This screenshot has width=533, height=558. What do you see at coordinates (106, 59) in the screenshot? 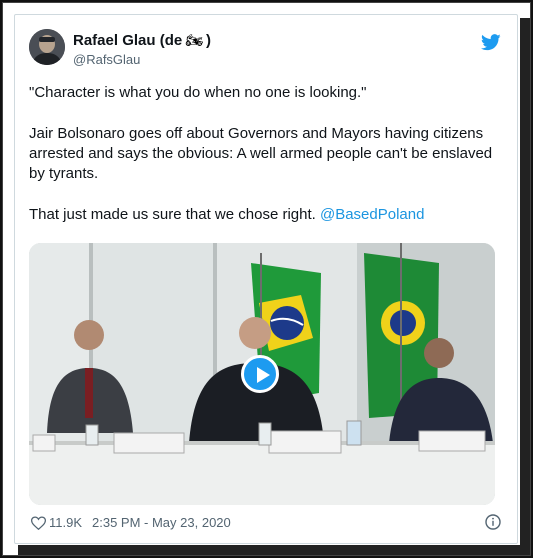
I see `author-handle: @RafsGlau` at bounding box center [106, 59].